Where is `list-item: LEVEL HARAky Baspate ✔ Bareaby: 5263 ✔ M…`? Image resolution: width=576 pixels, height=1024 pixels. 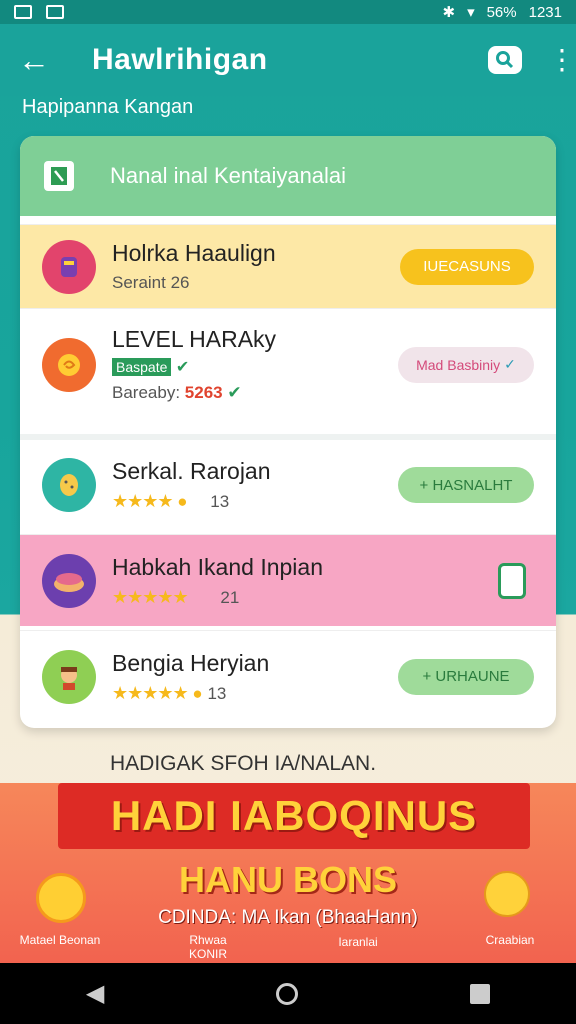 list-item: LEVEL HARAky Baspate ✔ Bareaby: 5263 ✔ M… is located at coordinates (288, 364).